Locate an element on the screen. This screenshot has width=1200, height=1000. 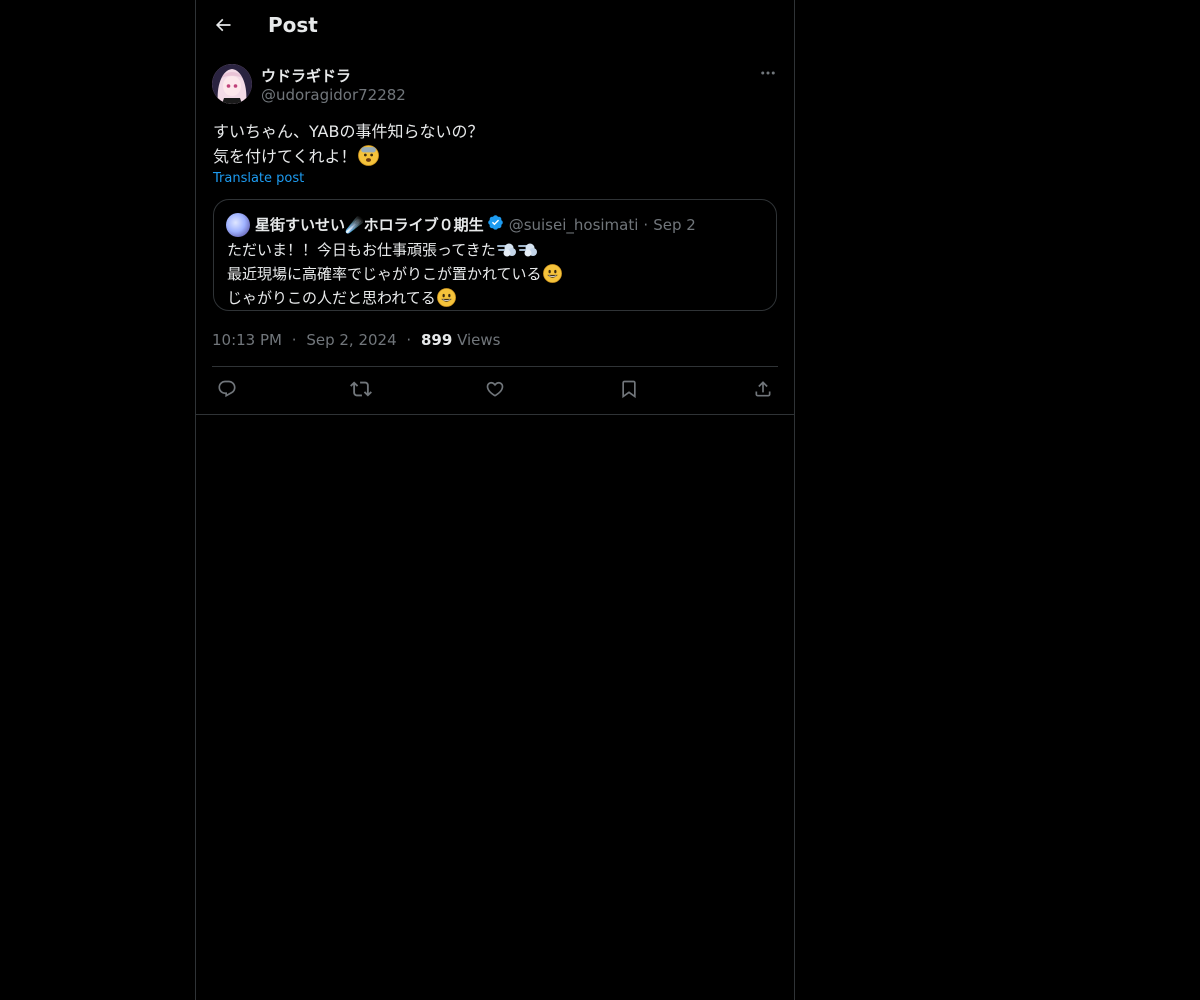
like-button is located at coordinates (495, 391).